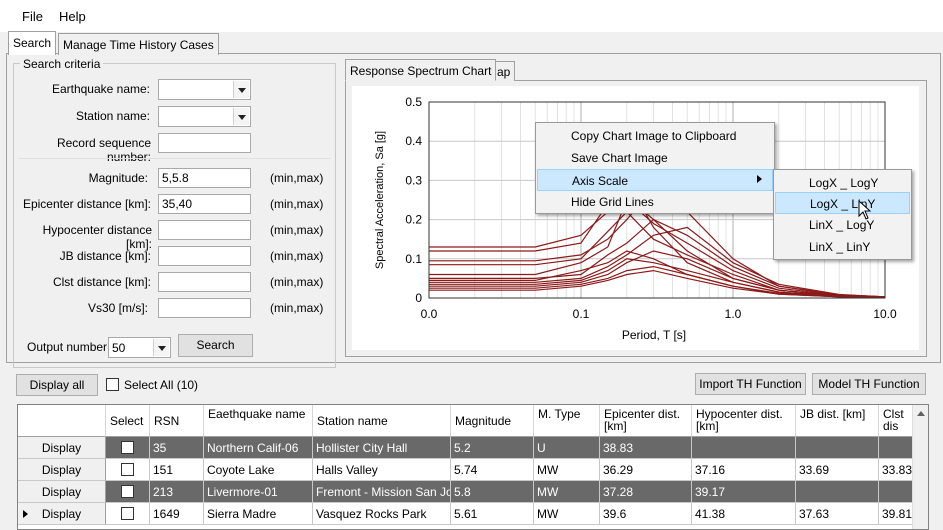  Describe the element at coordinates (138, 44) in the screenshot. I see `tab-manage-time-history: Manage Time History Cases` at that location.